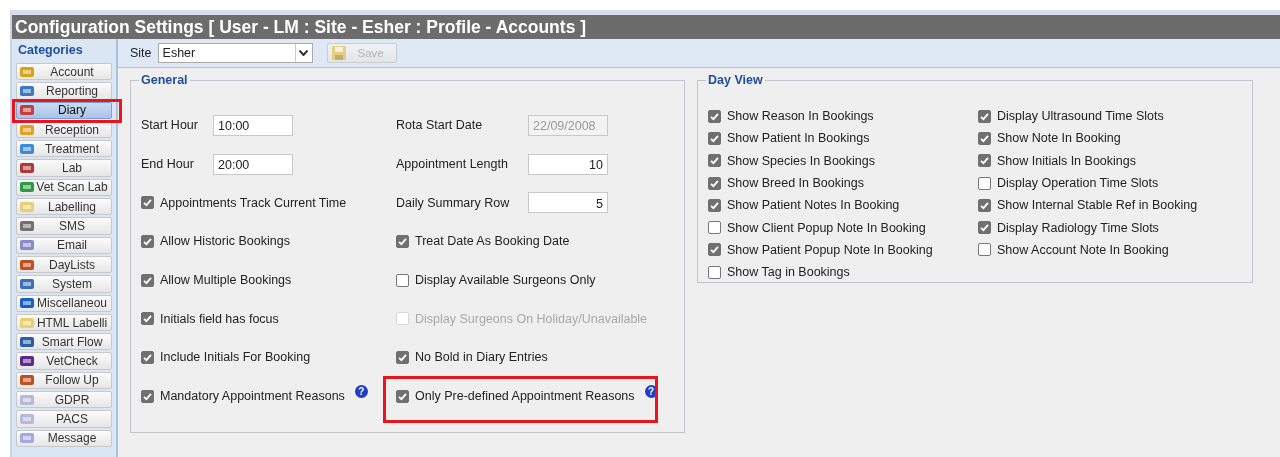  I want to click on site-dropdown: Esher, so click(235, 53).